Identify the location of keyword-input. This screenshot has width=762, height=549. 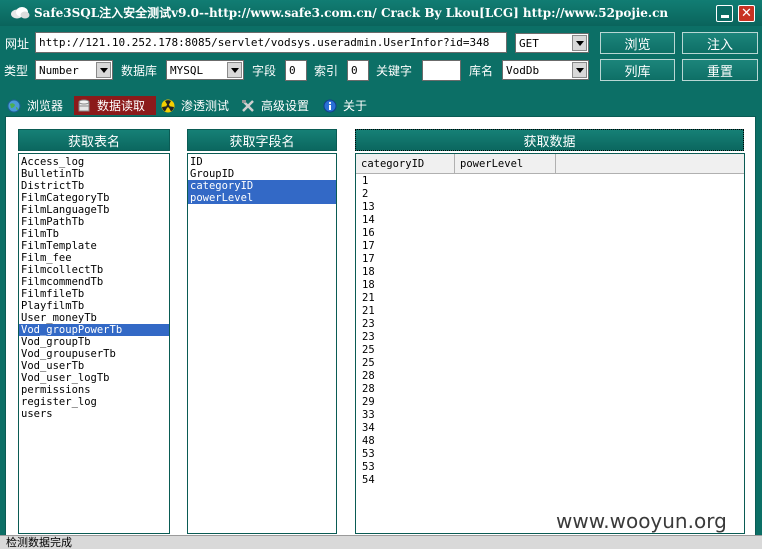
(441, 70).